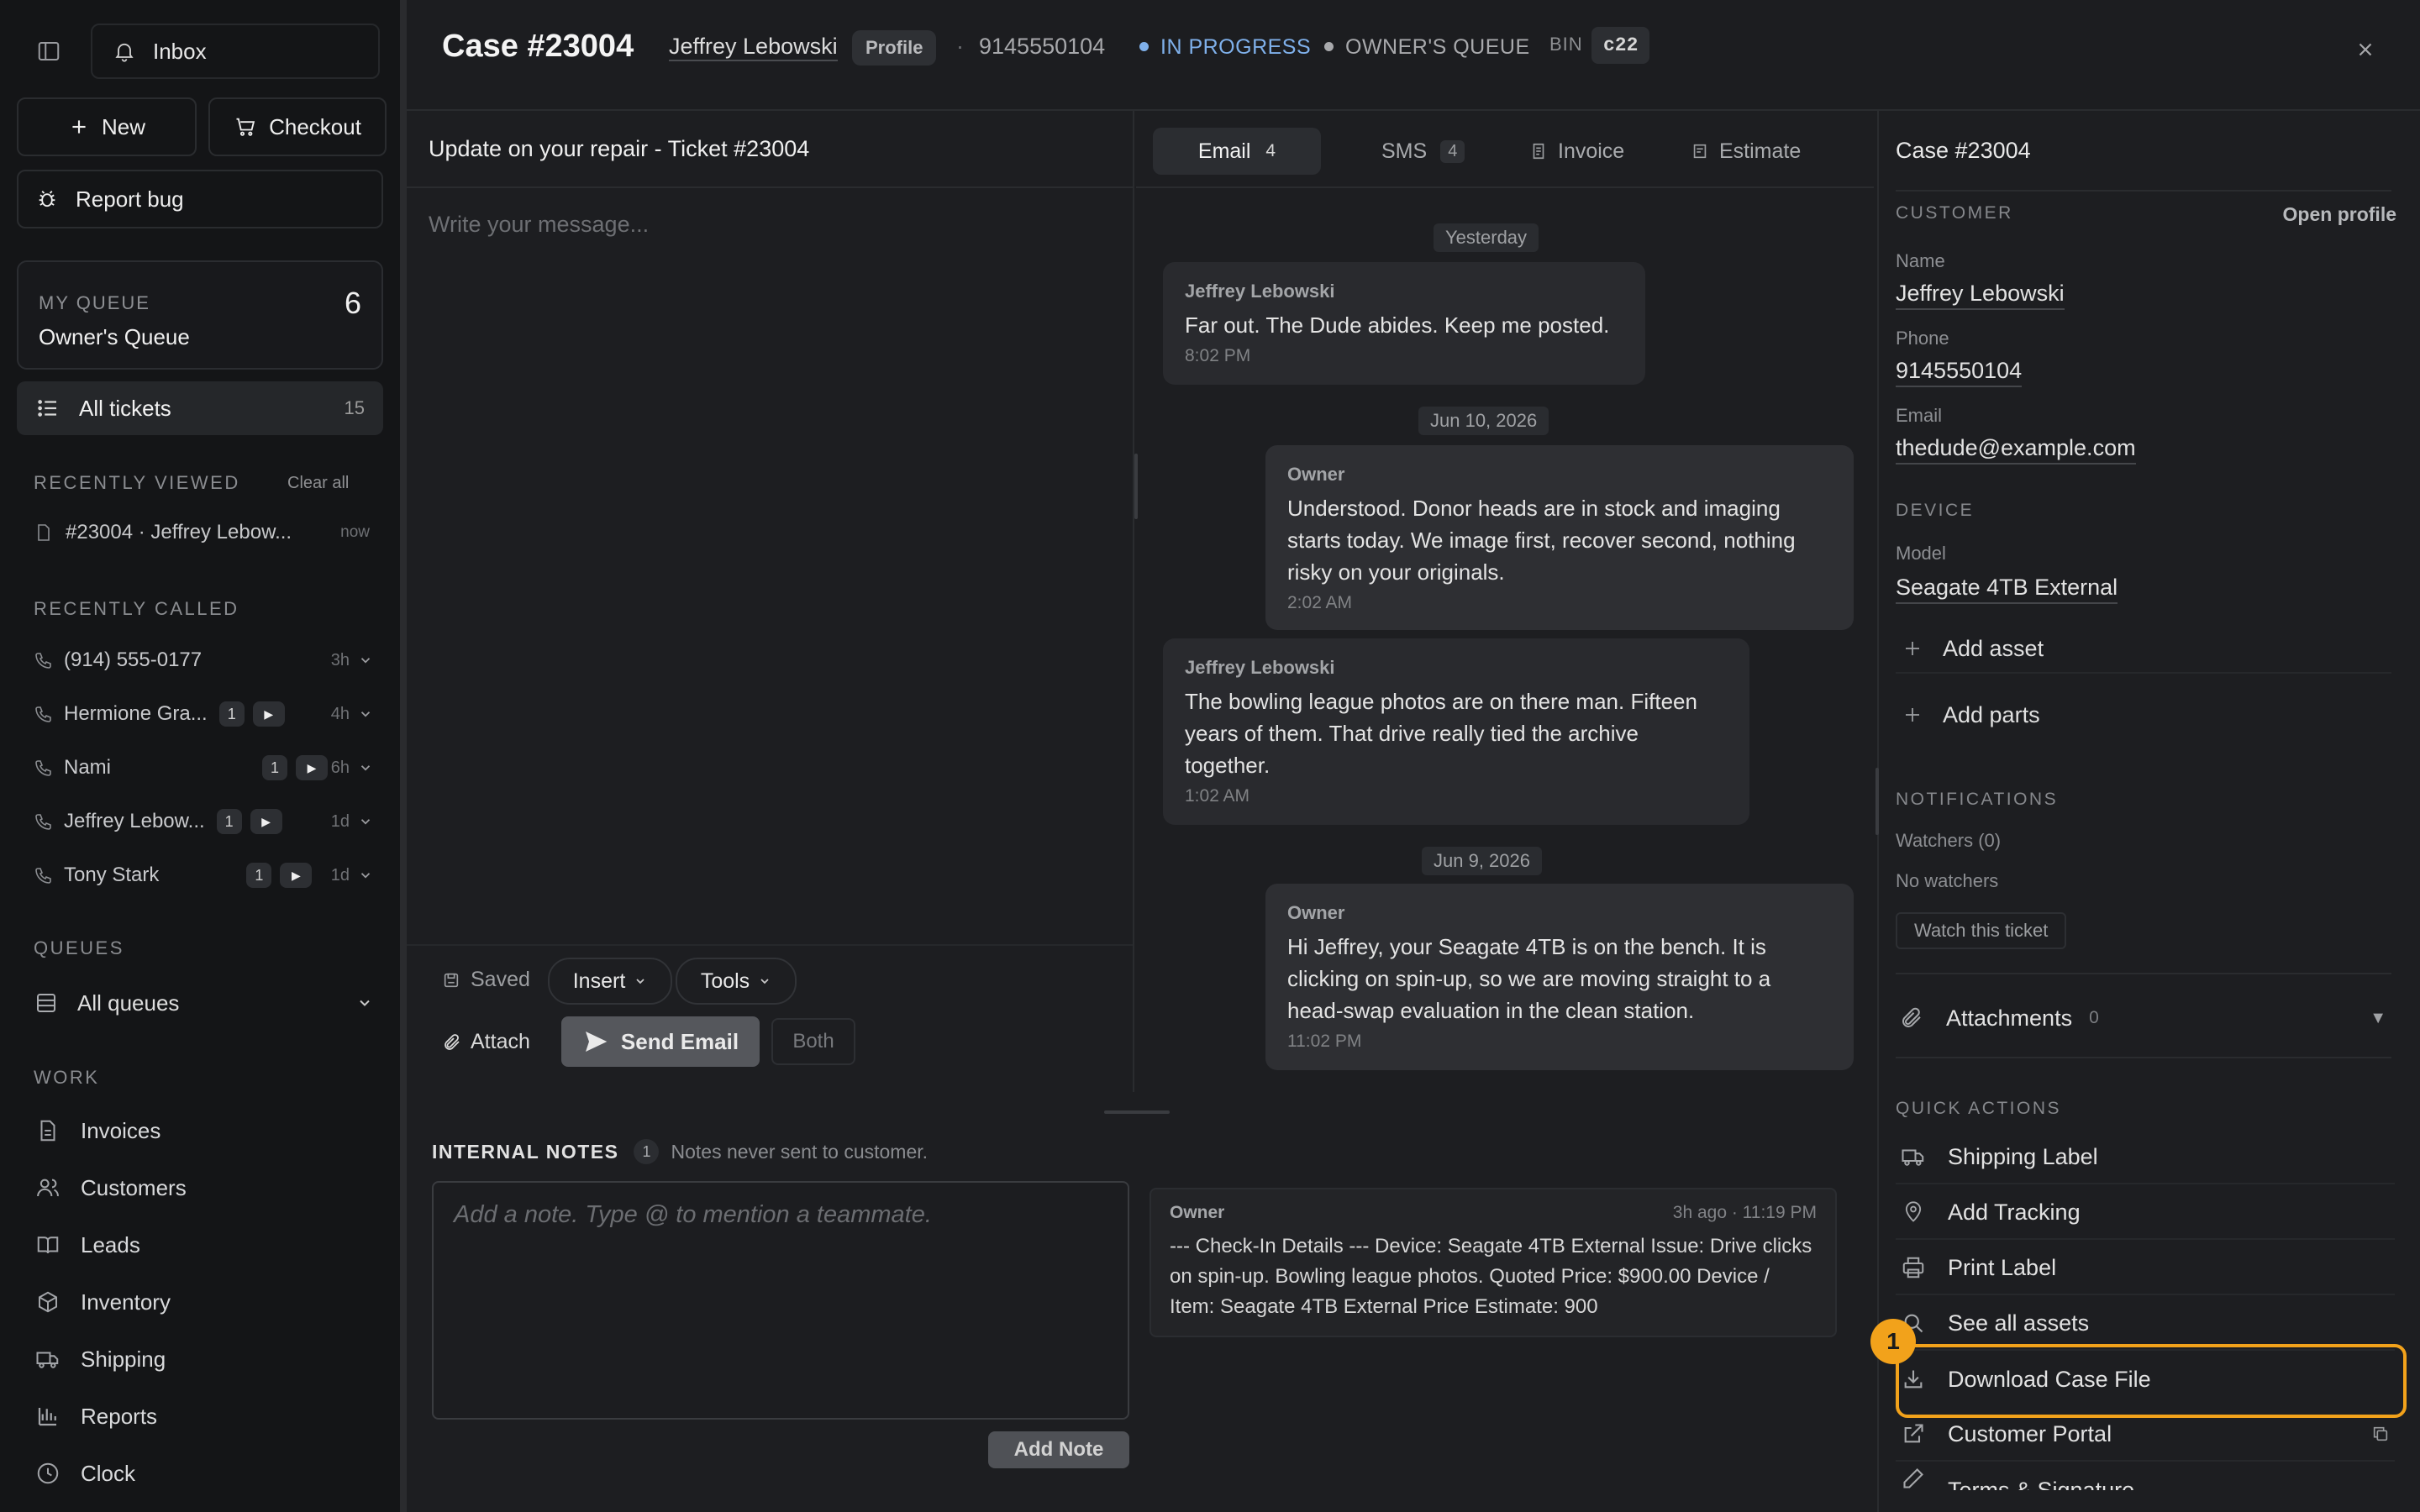 Image resolution: width=2420 pixels, height=1512 pixels. Describe the element at coordinates (2144, 649) in the screenshot. I see `add-asset-button: Add asset` at that location.